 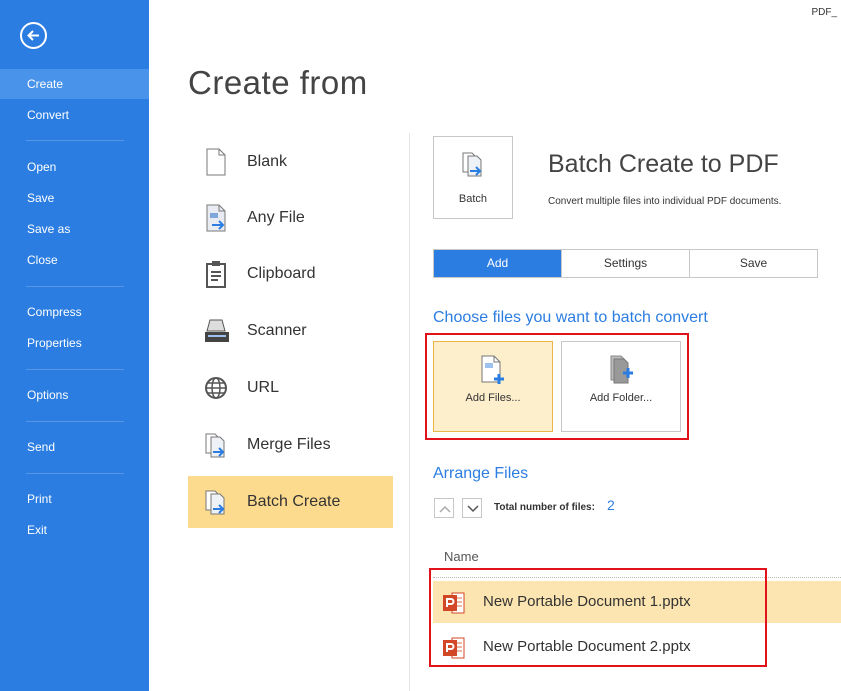 I want to click on file-arrow-icon, so click(x=216, y=218).